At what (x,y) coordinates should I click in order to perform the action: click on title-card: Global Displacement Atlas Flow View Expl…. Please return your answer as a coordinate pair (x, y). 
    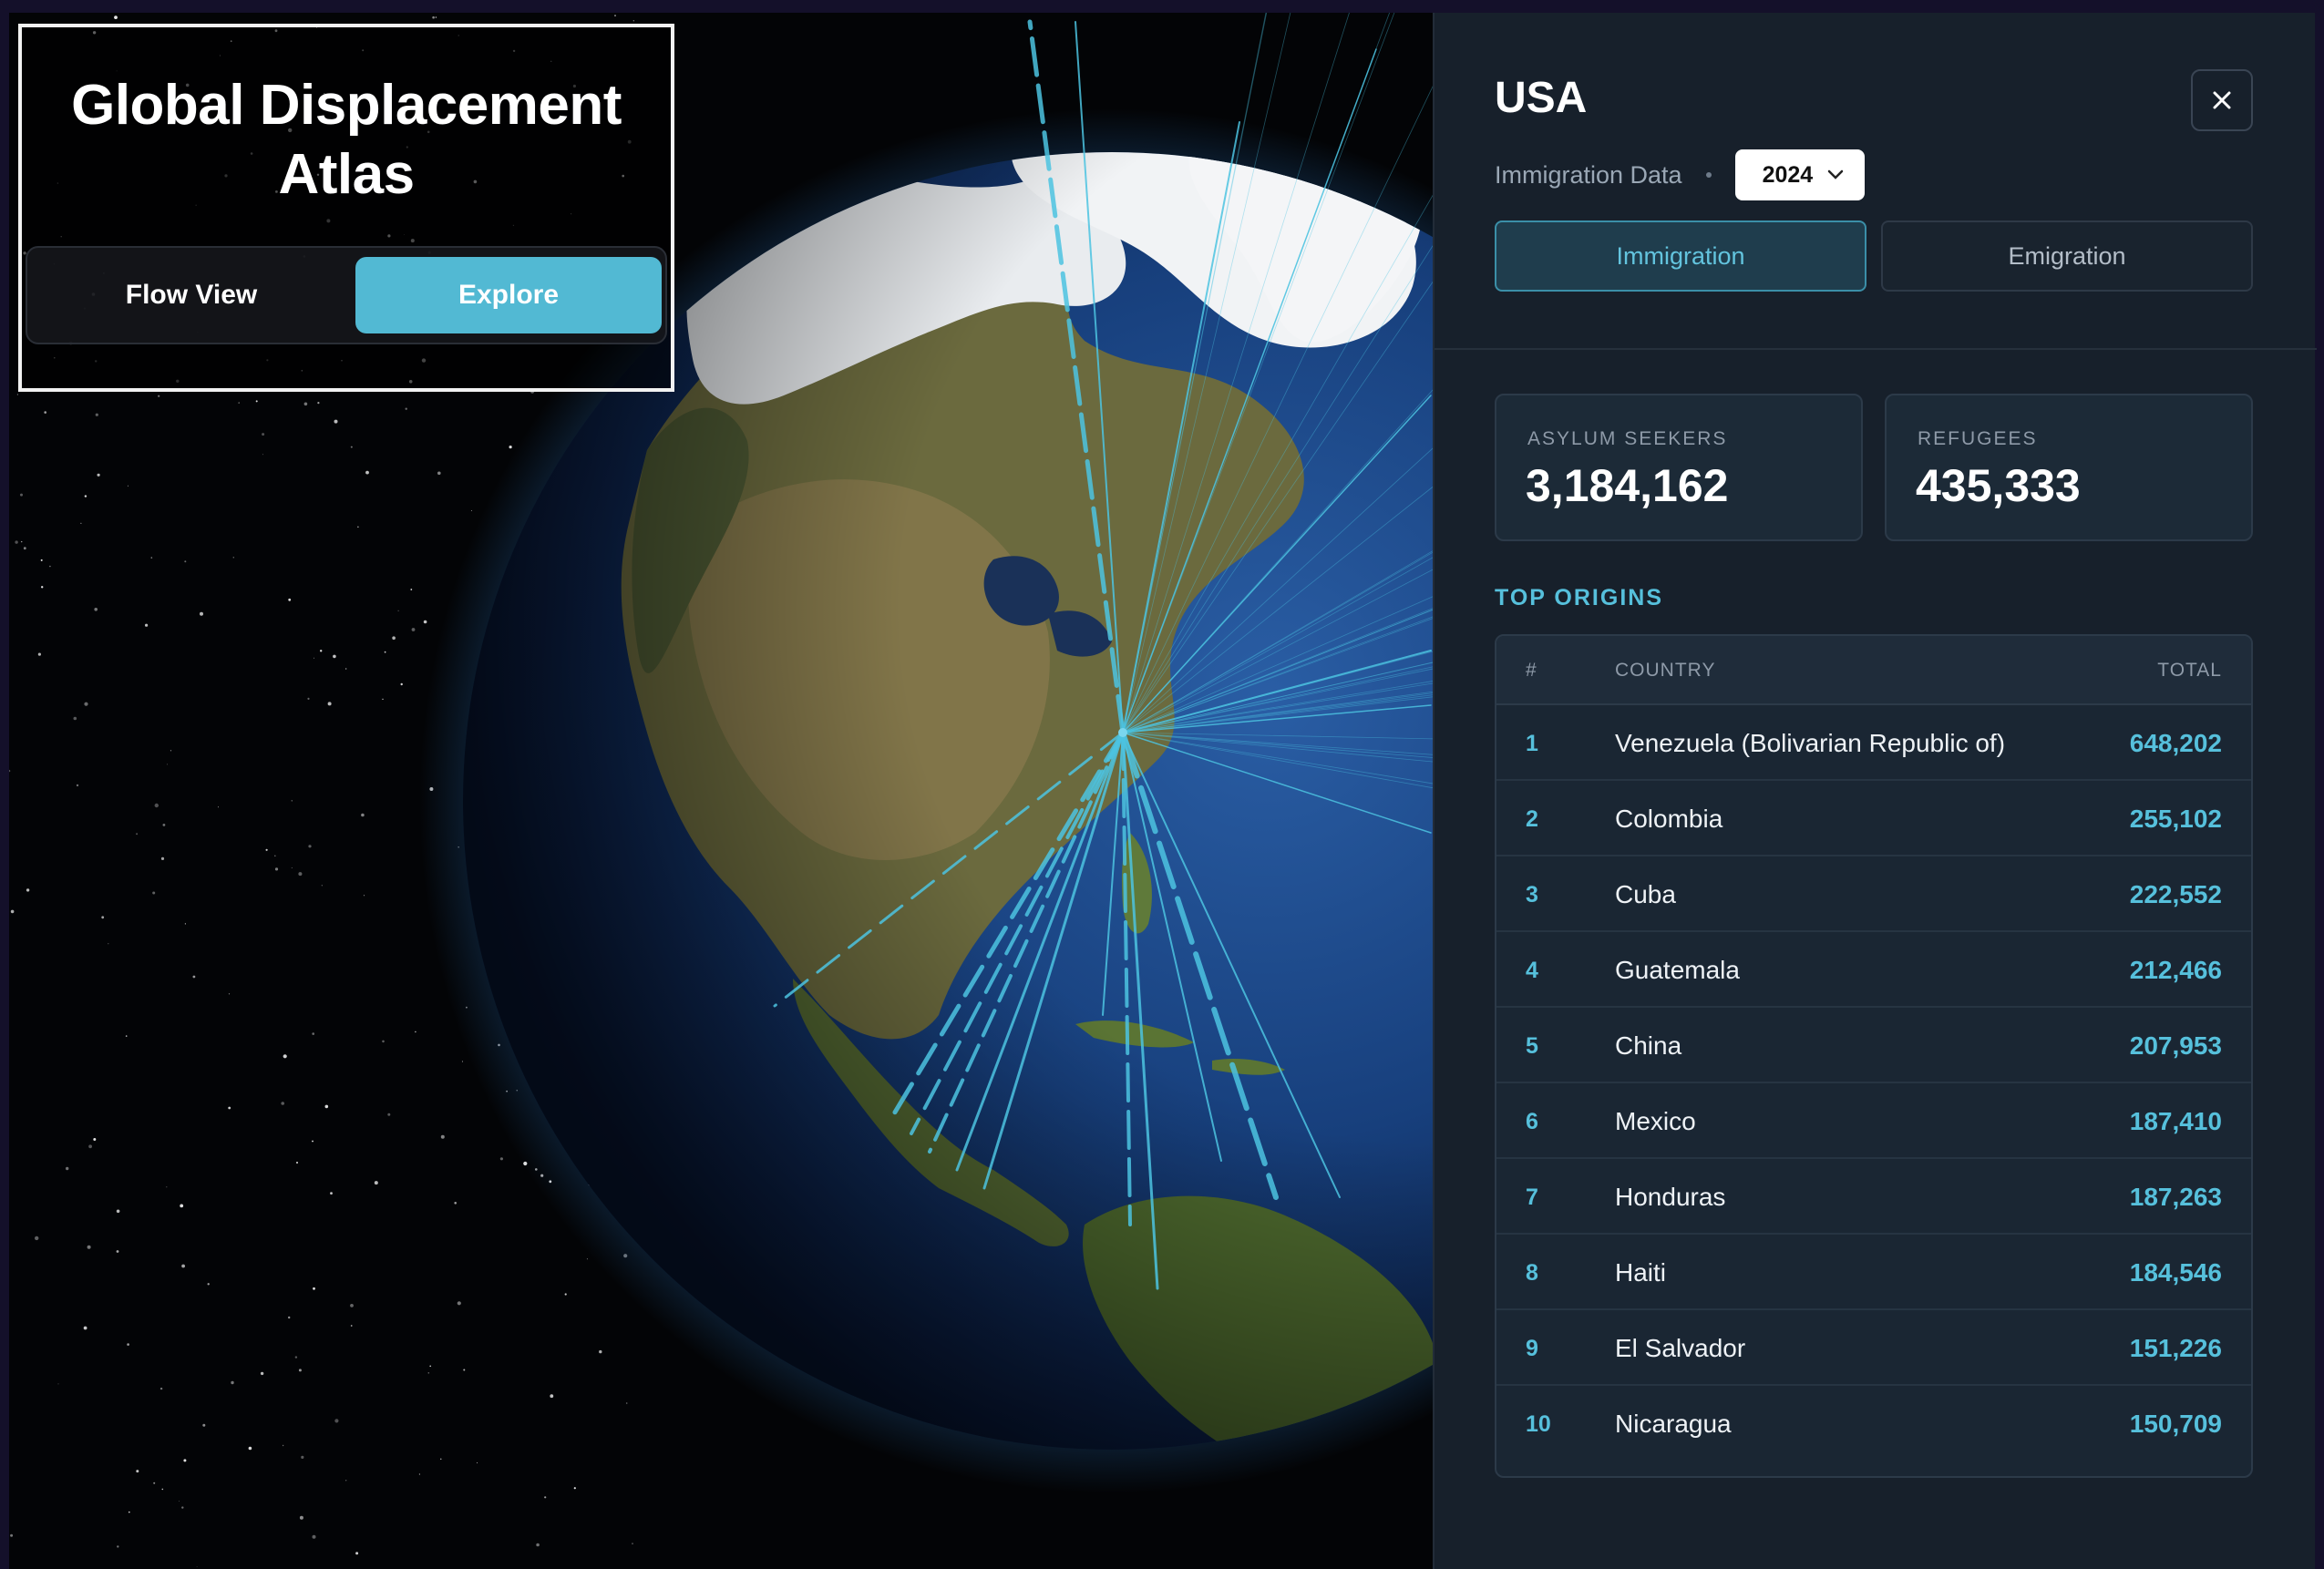
    Looking at the image, I should click on (346, 208).